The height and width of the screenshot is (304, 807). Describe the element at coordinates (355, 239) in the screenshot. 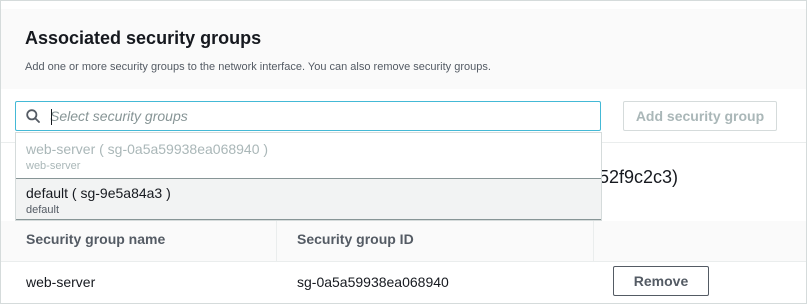

I see `column-header-id: Security group ID` at that location.